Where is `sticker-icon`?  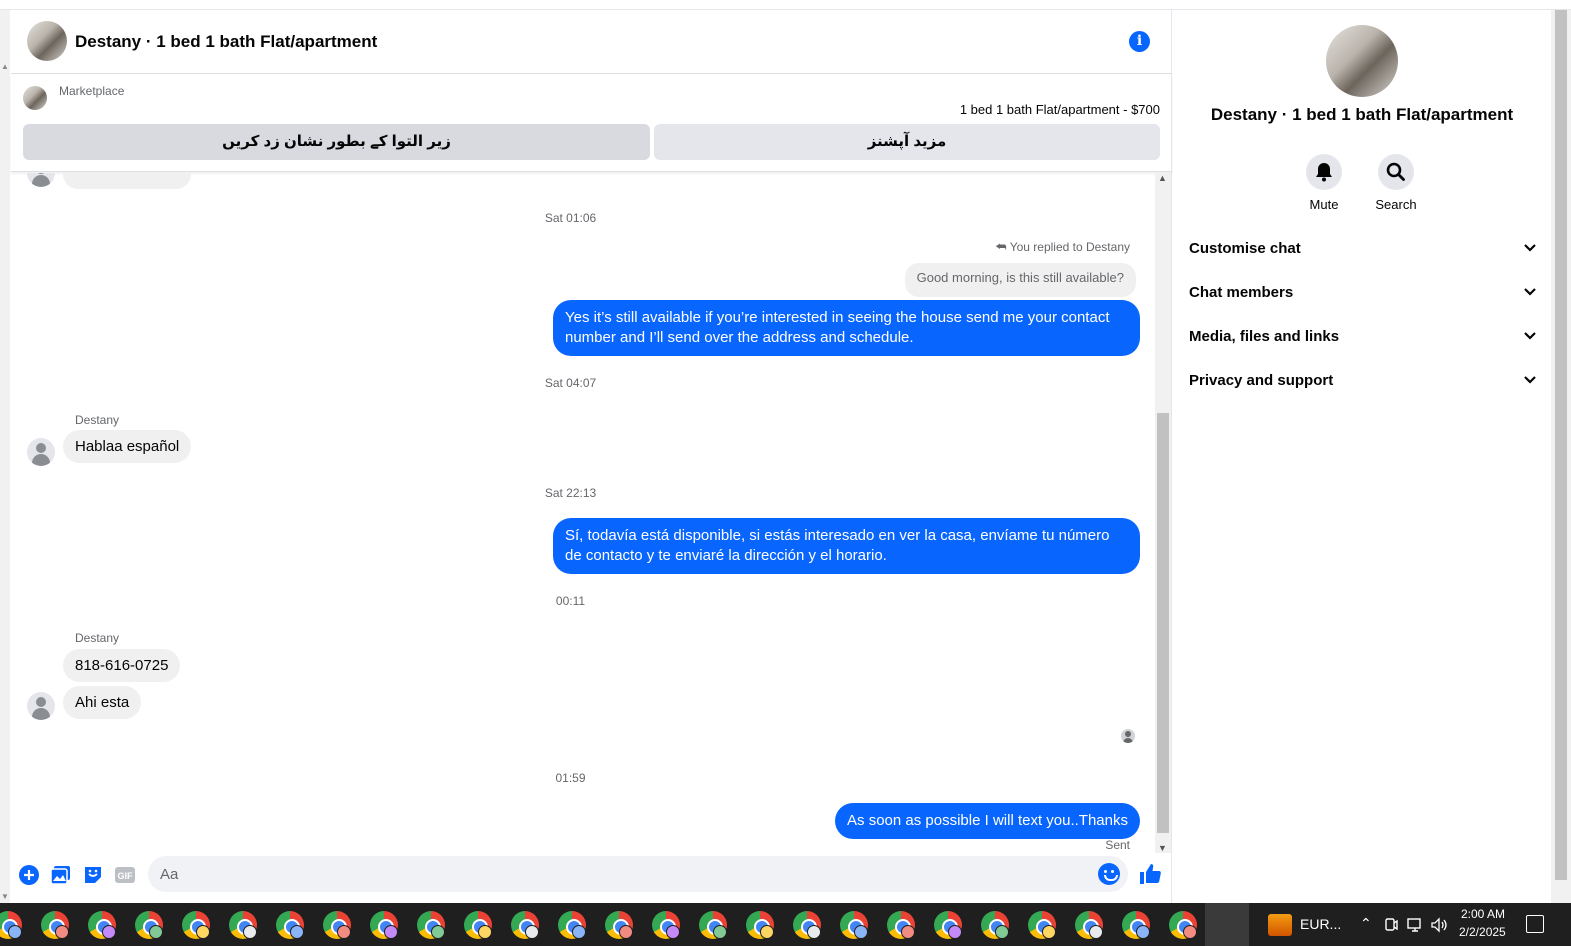
sticker-icon is located at coordinates (93, 875).